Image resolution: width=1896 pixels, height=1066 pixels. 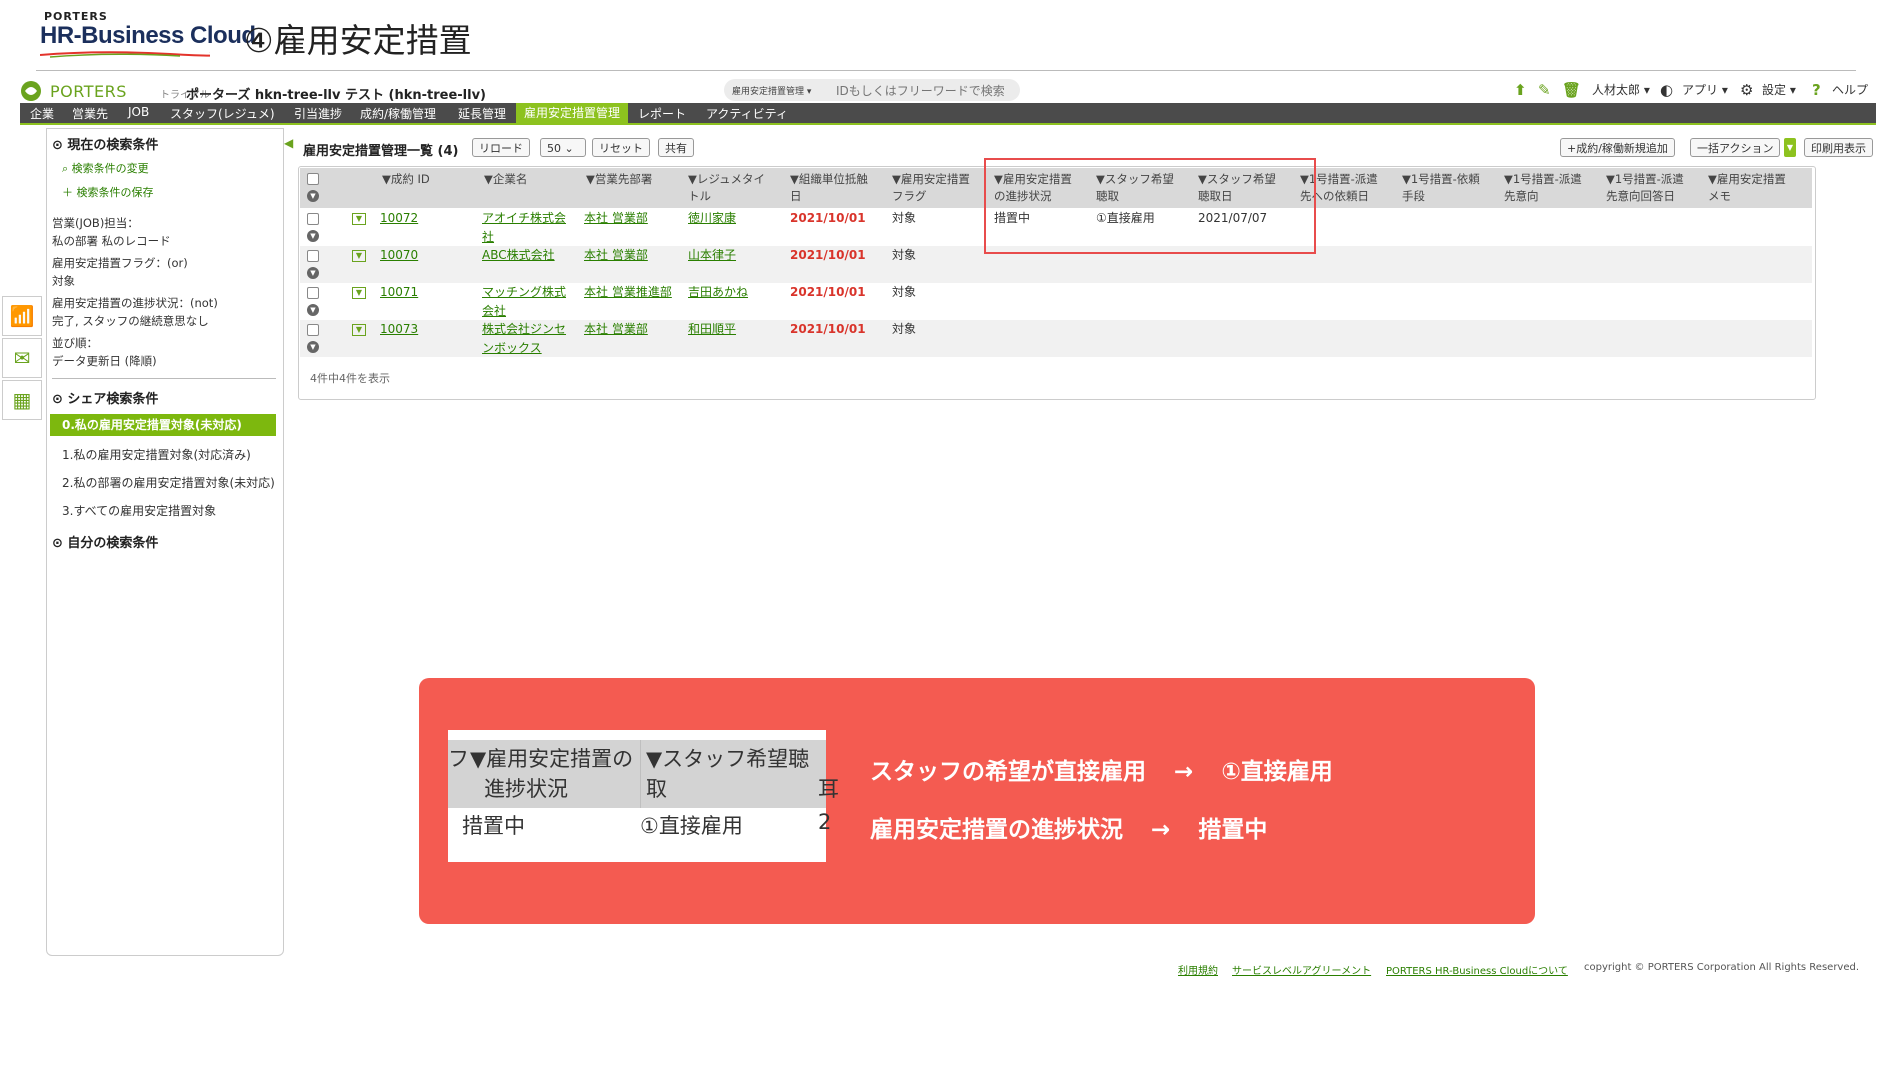 I want to click on search-scope-select: 雇用安定措置管理 ▾, so click(x=771, y=90).